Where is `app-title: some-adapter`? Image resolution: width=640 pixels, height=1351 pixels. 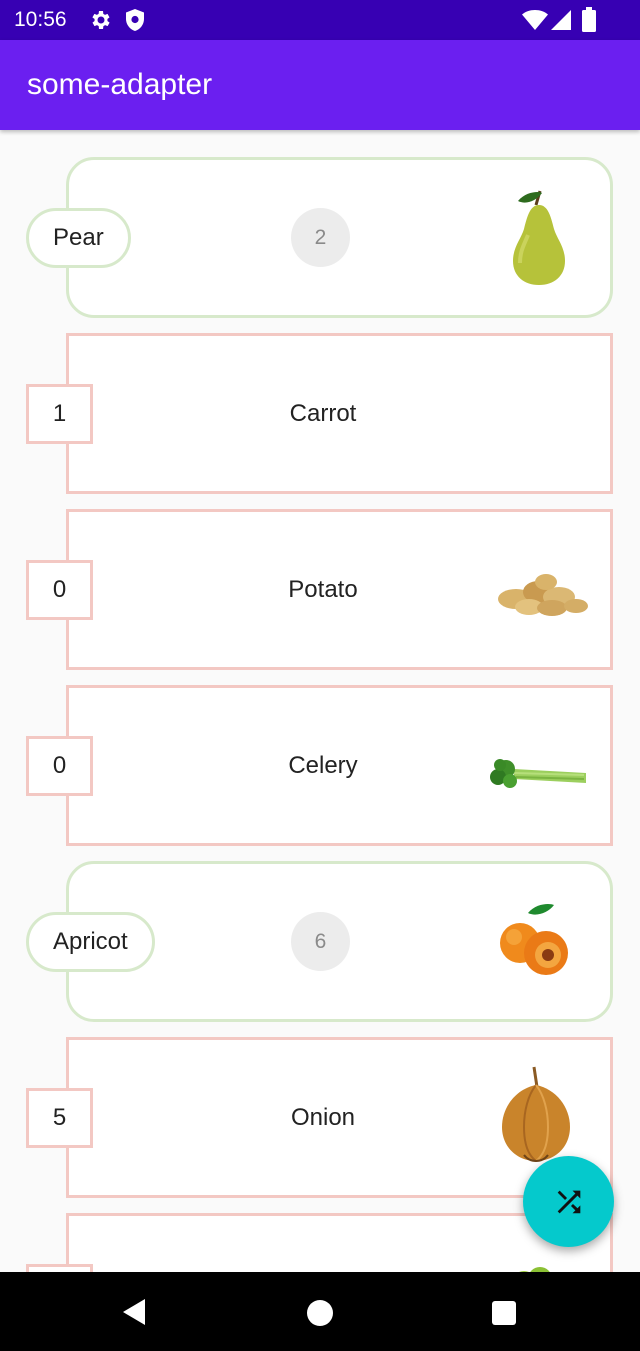
app-title: some-adapter is located at coordinates (120, 84).